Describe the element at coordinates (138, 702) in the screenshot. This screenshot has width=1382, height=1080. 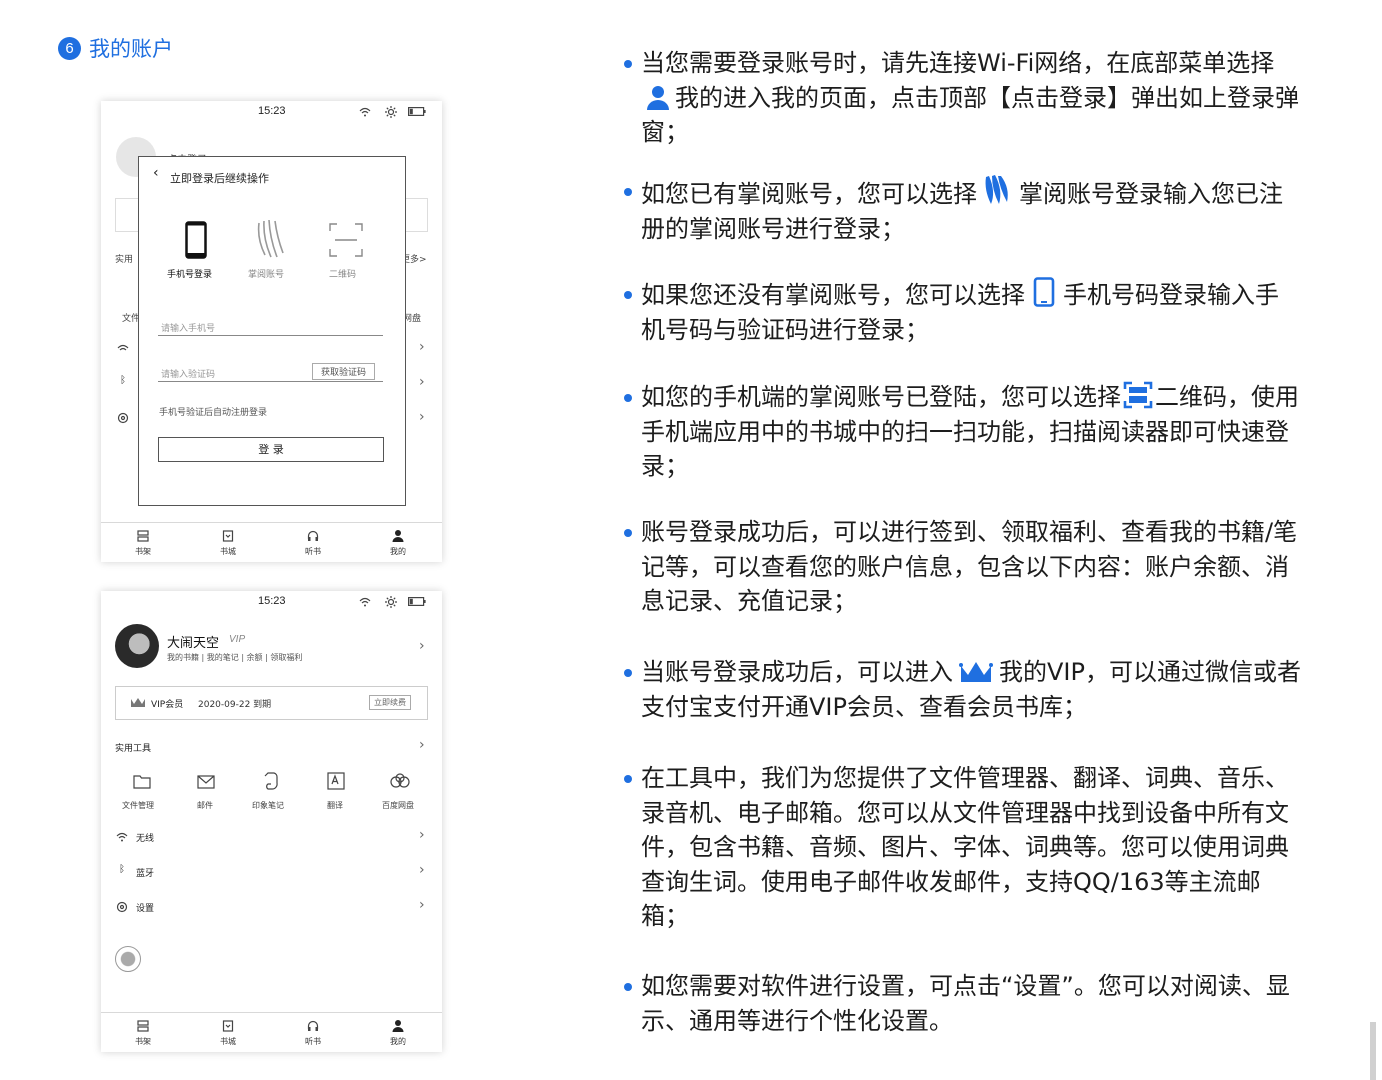
I see `crown-icon` at that location.